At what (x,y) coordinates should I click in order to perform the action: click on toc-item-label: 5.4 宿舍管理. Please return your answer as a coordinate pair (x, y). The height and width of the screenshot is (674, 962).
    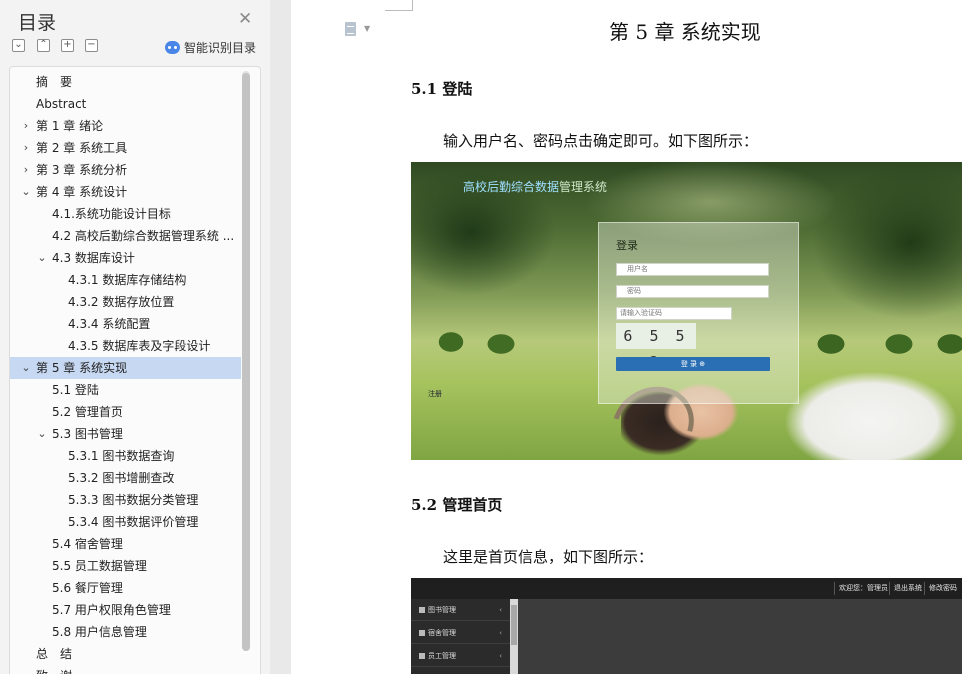
    Looking at the image, I should click on (87, 544).